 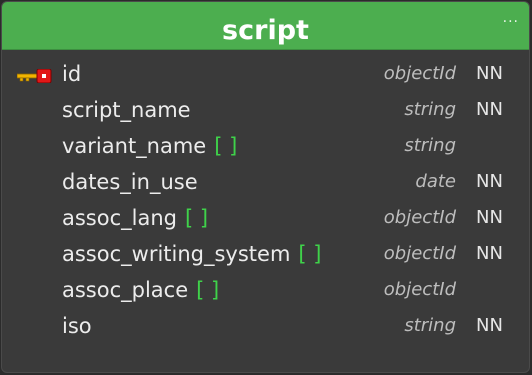 What do you see at coordinates (34, 76) in the screenshot?
I see `primary-key-icon` at bounding box center [34, 76].